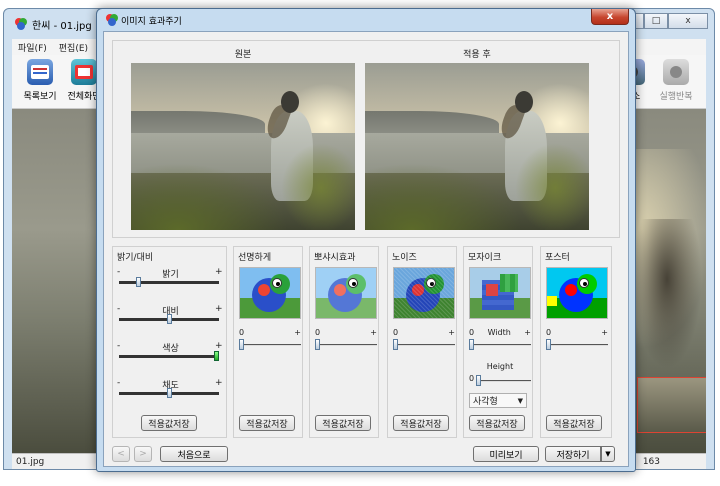  I want to click on chevron-down-icon: ▼, so click(520, 400).